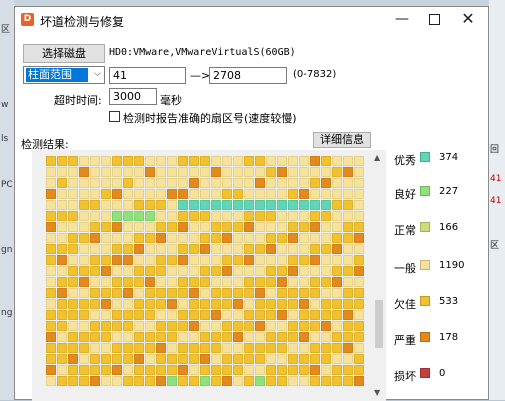 This screenshot has width=505, height=401. What do you see at coordinates (64, 75) in the screenshot?
I see `range-mode-select: 柱面范围 ⌵` at bounding box center [64, 75].